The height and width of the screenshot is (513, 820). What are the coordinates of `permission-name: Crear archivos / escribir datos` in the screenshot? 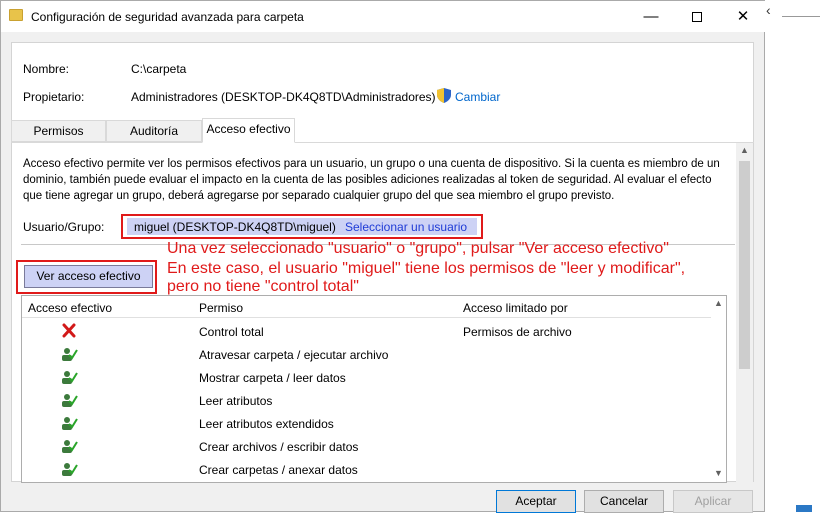 It's located at (279, 447).